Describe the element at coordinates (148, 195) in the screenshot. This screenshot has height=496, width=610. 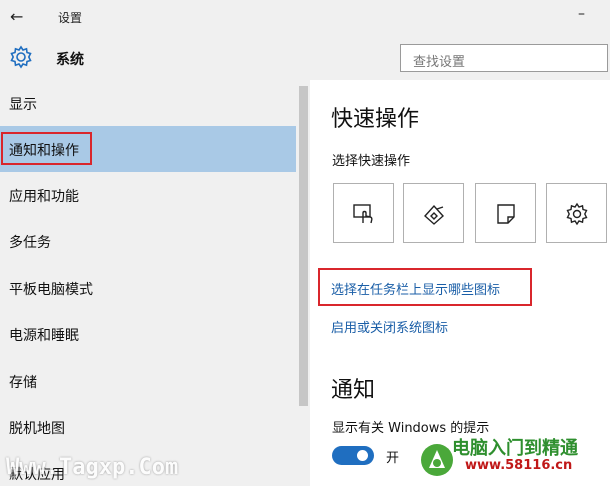
I see `sidebar-item-apps: 应用和功能` at that location.